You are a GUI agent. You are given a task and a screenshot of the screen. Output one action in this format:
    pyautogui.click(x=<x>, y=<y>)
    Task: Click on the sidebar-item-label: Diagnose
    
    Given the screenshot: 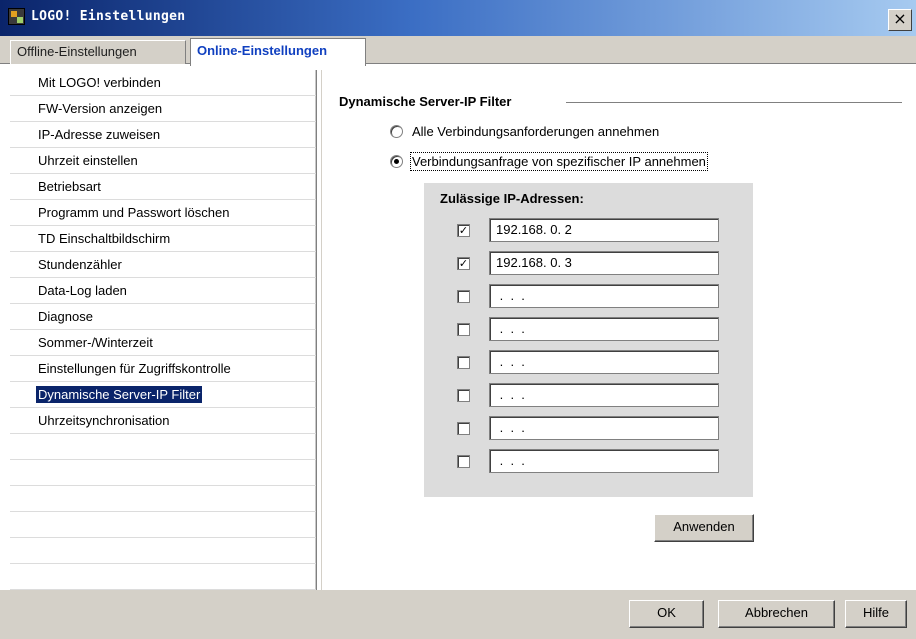 What is the action you would take?
    pyautogui.click(x=65, y=316)
    